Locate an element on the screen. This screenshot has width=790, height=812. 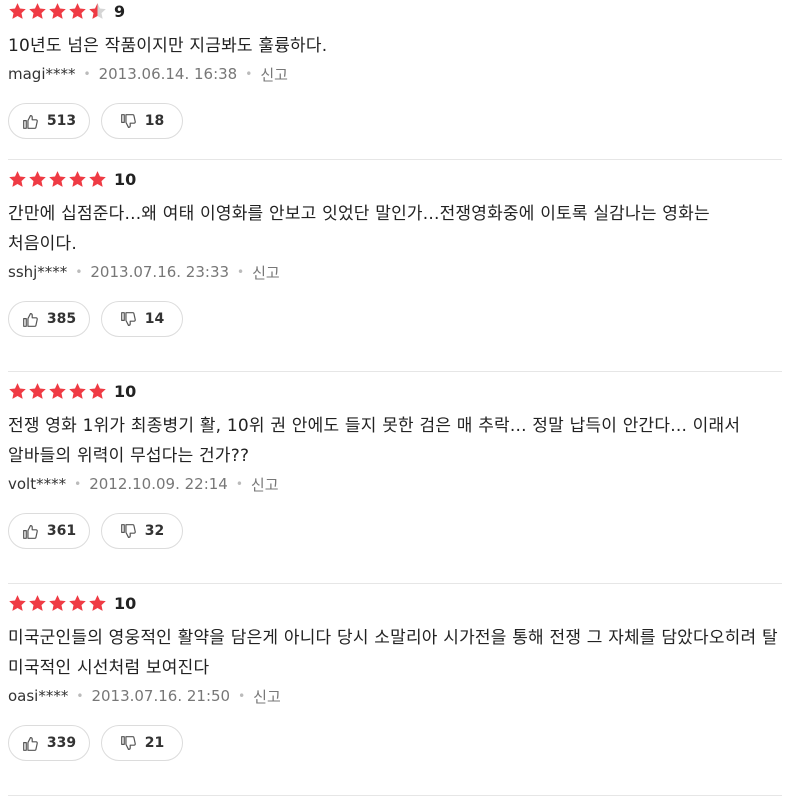
review-meta: magi**** • 2013.06.14. 16:38 • 신고 is located at coordinates (395, 74).